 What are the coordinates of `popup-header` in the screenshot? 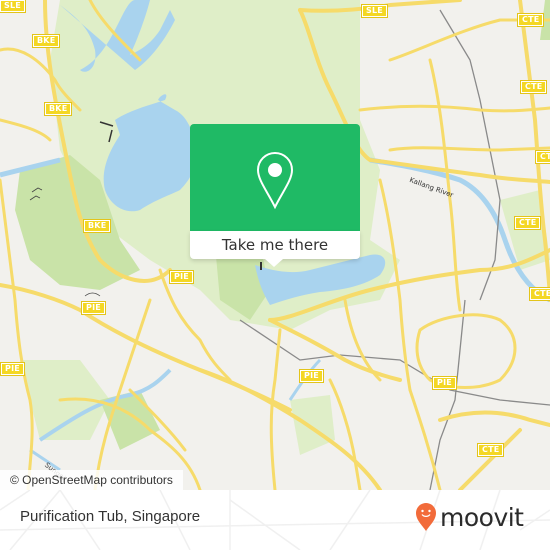 It's located at (275, 177).